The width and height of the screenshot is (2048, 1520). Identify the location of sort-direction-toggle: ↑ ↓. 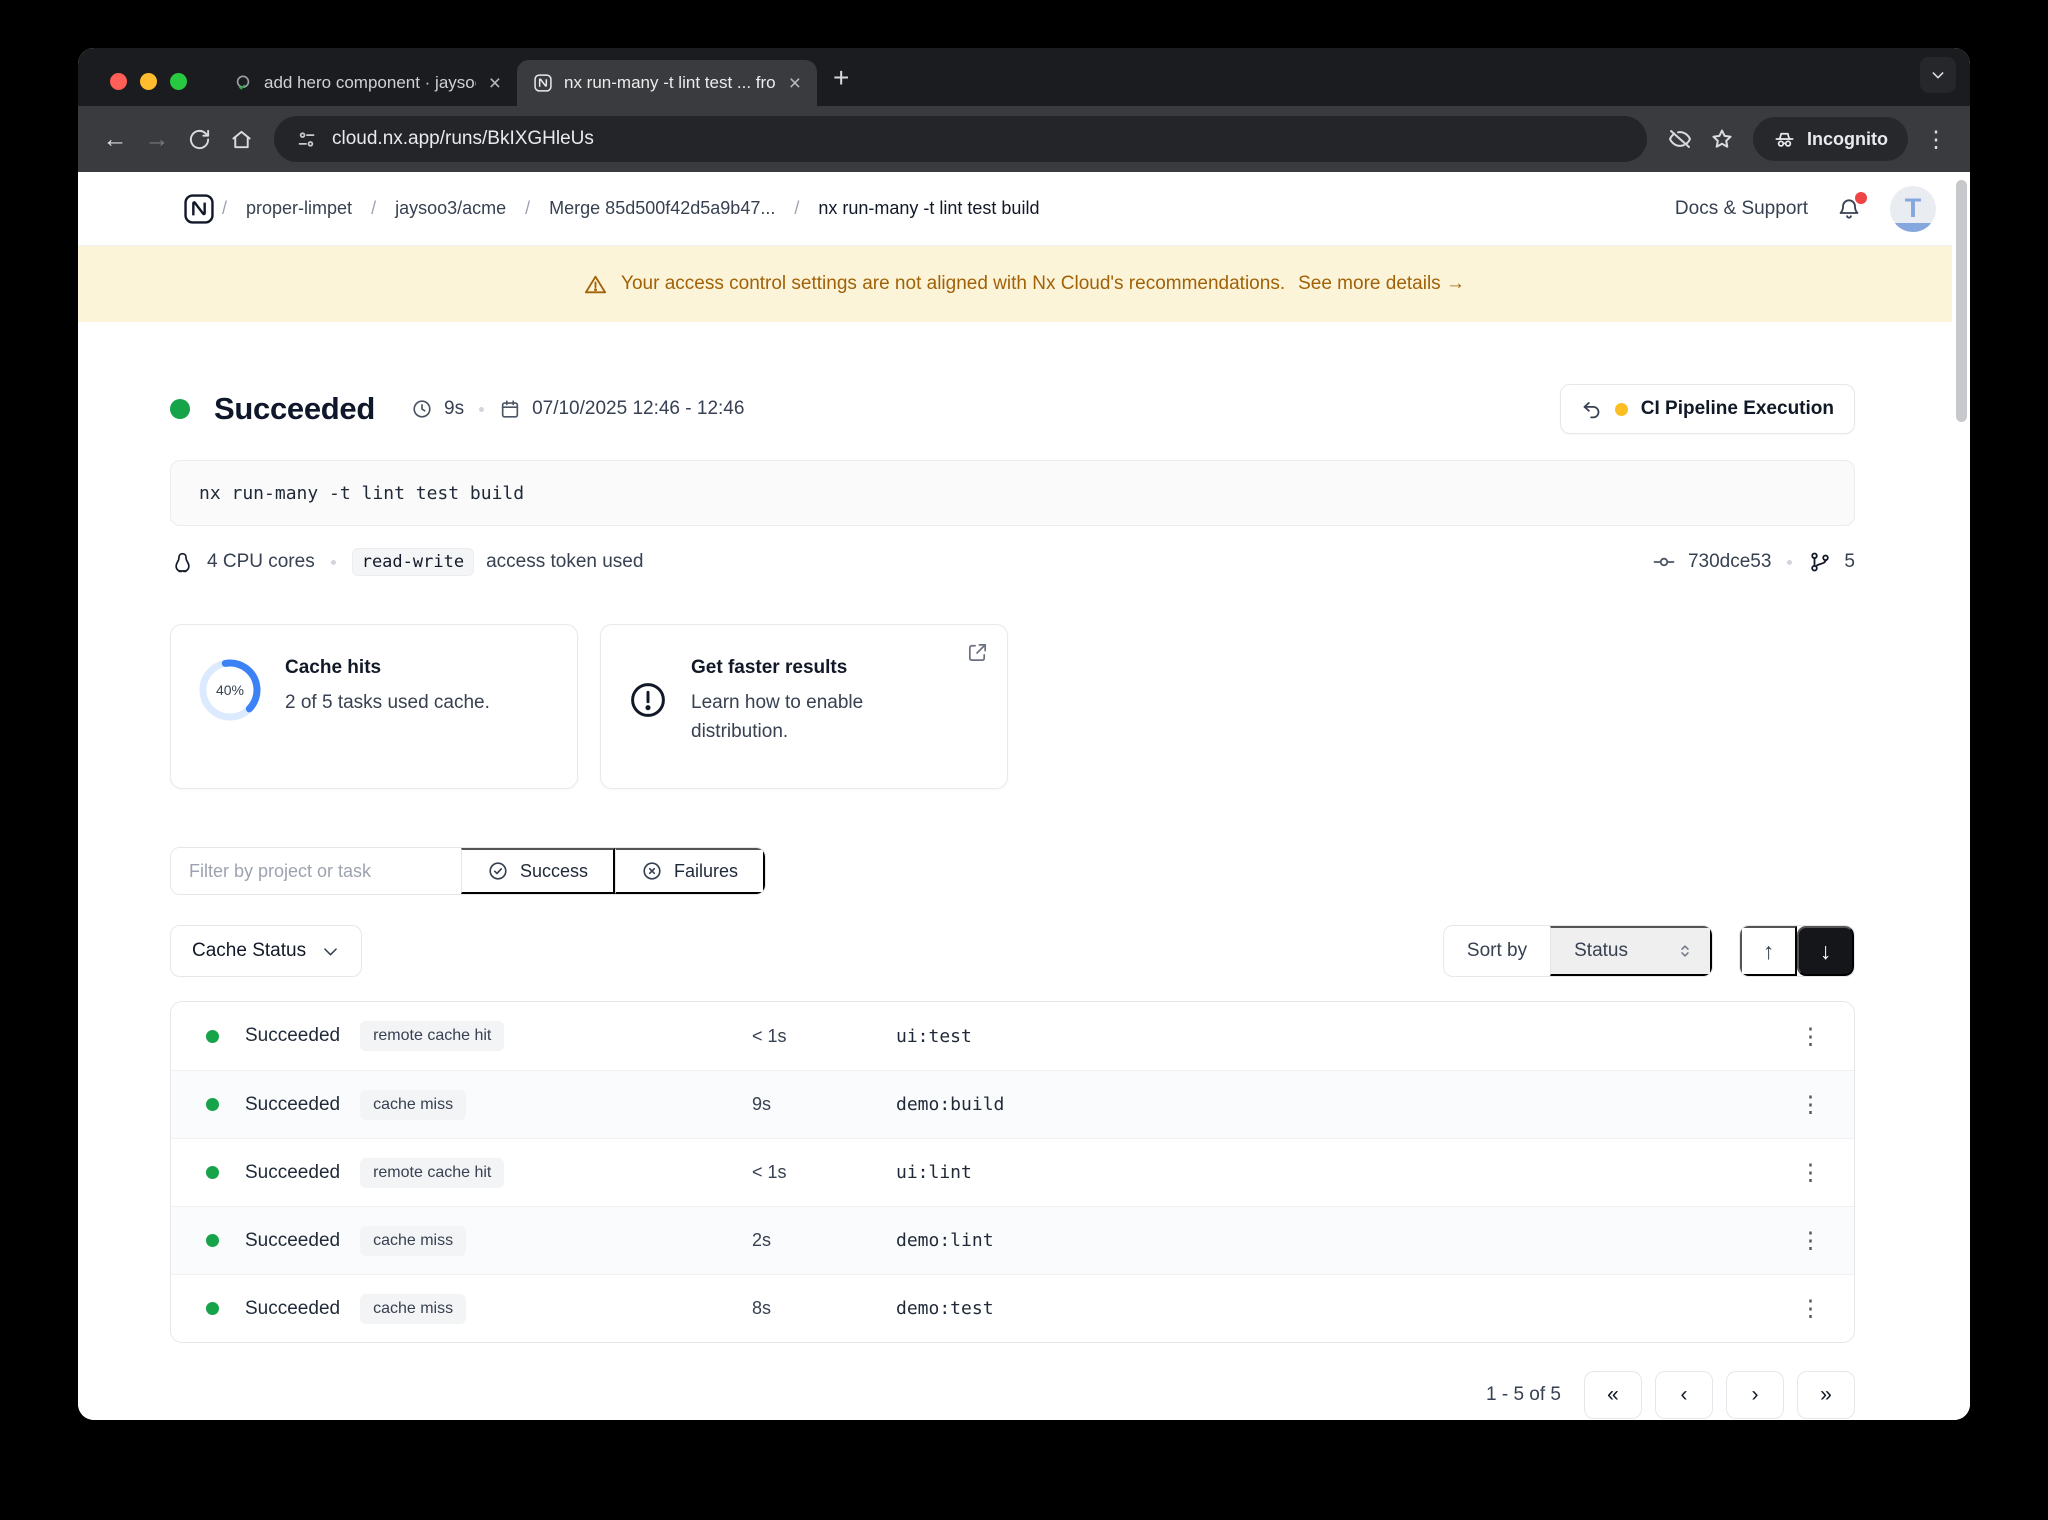
(1797, 951).